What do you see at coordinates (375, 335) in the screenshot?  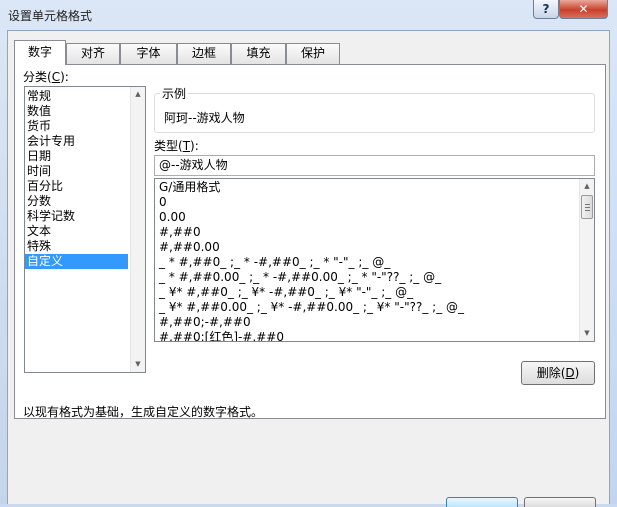 I see `format-item: #,##0;[红色]-#,##0` at bounding box center [375, 335].